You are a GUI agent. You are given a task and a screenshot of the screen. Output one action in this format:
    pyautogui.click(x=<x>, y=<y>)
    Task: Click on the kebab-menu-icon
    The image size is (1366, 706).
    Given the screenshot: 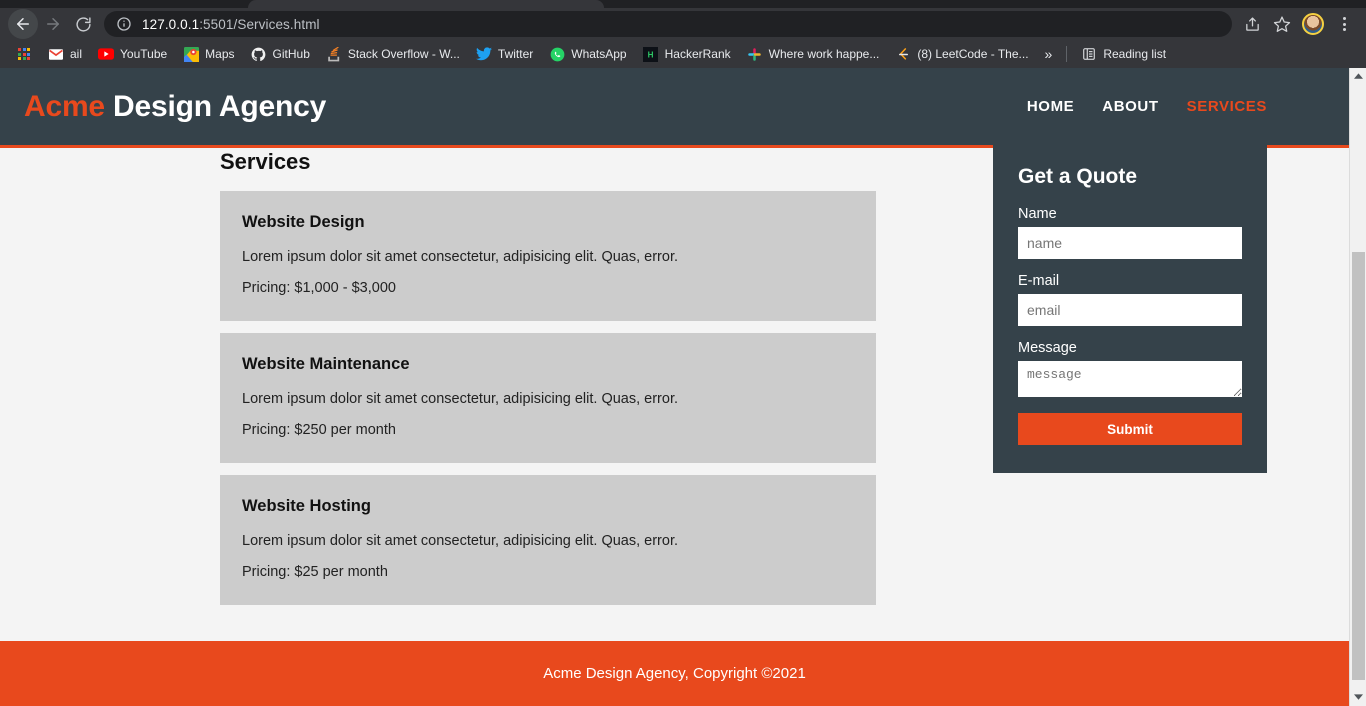 What is the action you would take?
    pyautogui.click(x=1344, y=24)
    